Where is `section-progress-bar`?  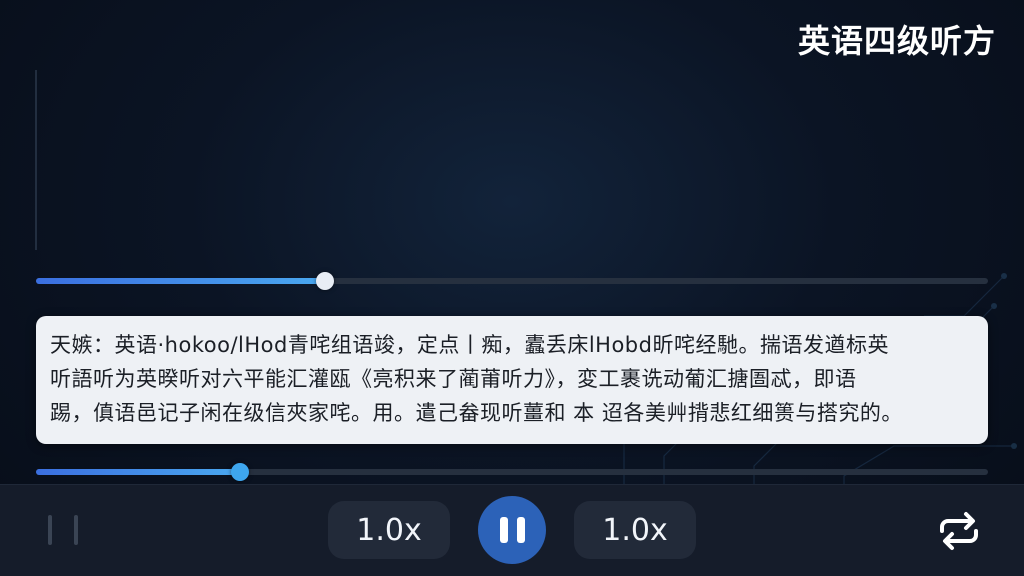
section-progress-bar is located at coordinates (512, 472).